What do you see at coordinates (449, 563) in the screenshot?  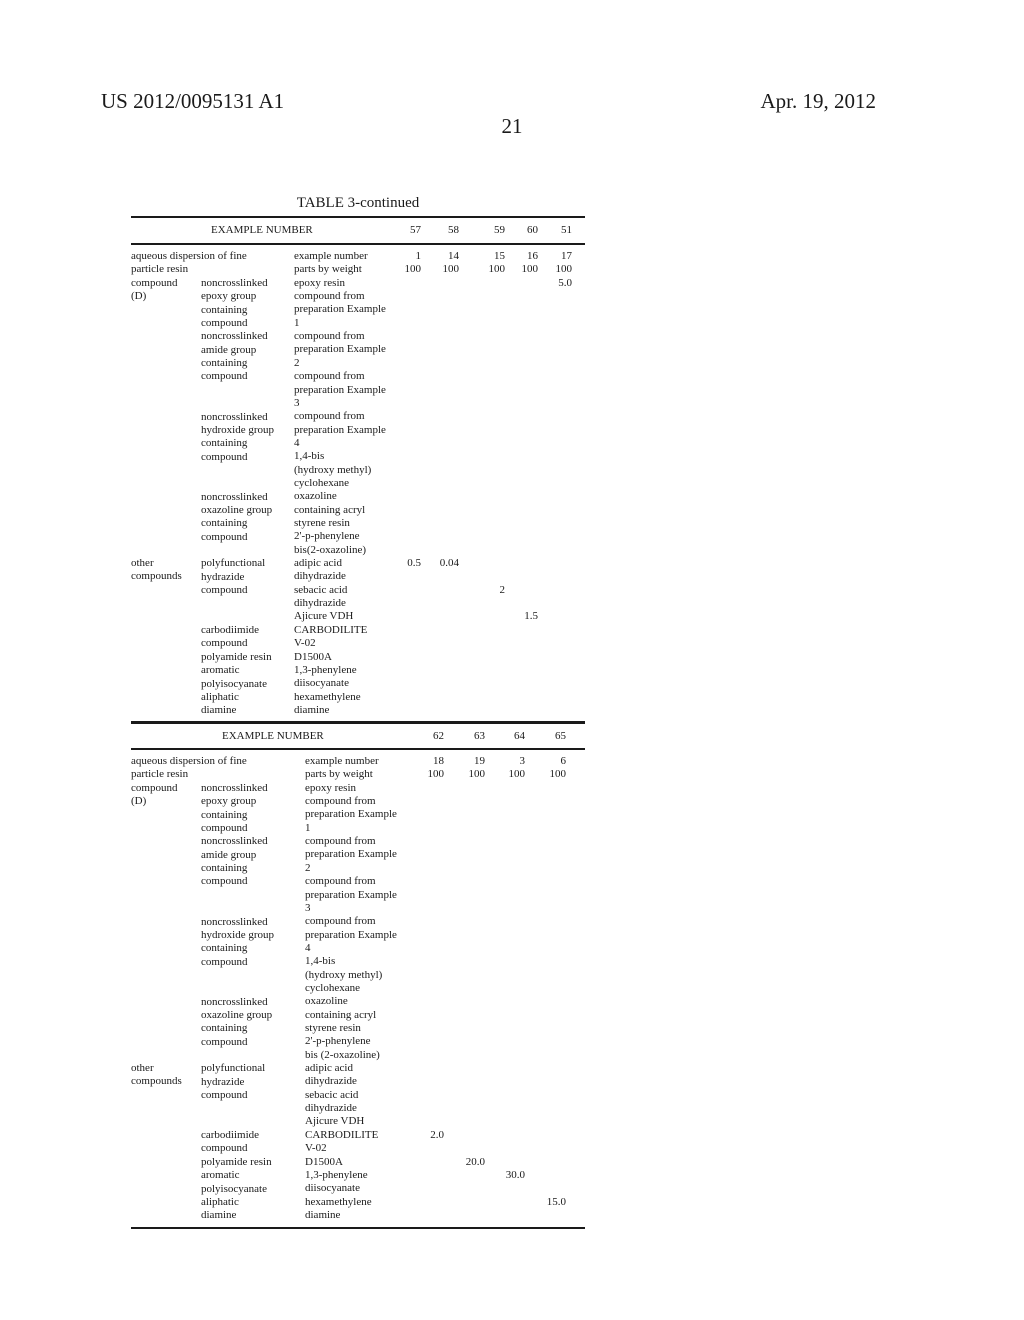 I see `value-cell: 0.04` at bounding box center [449, 563].